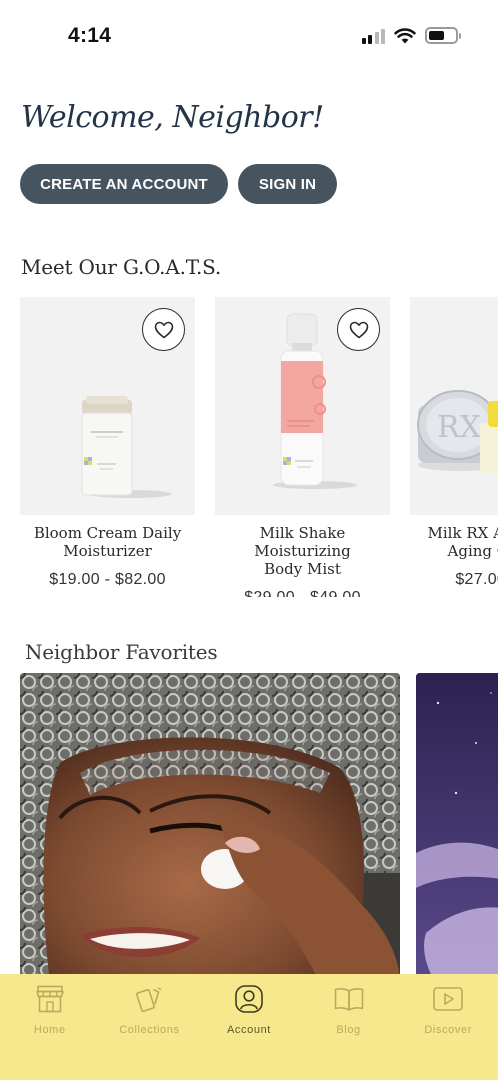 The image size is (498, 1080). Describe the element at coordinates (49, 1030) in the screenshot. I see `tab-home-label: Home` at that location.